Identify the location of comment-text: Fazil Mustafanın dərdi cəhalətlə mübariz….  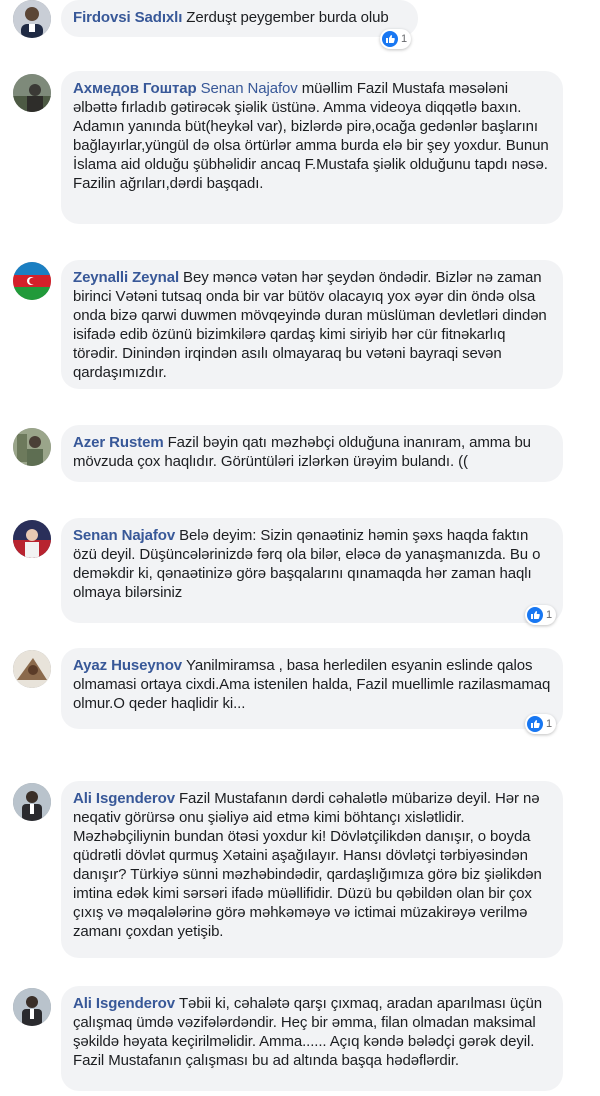
(307, 865).